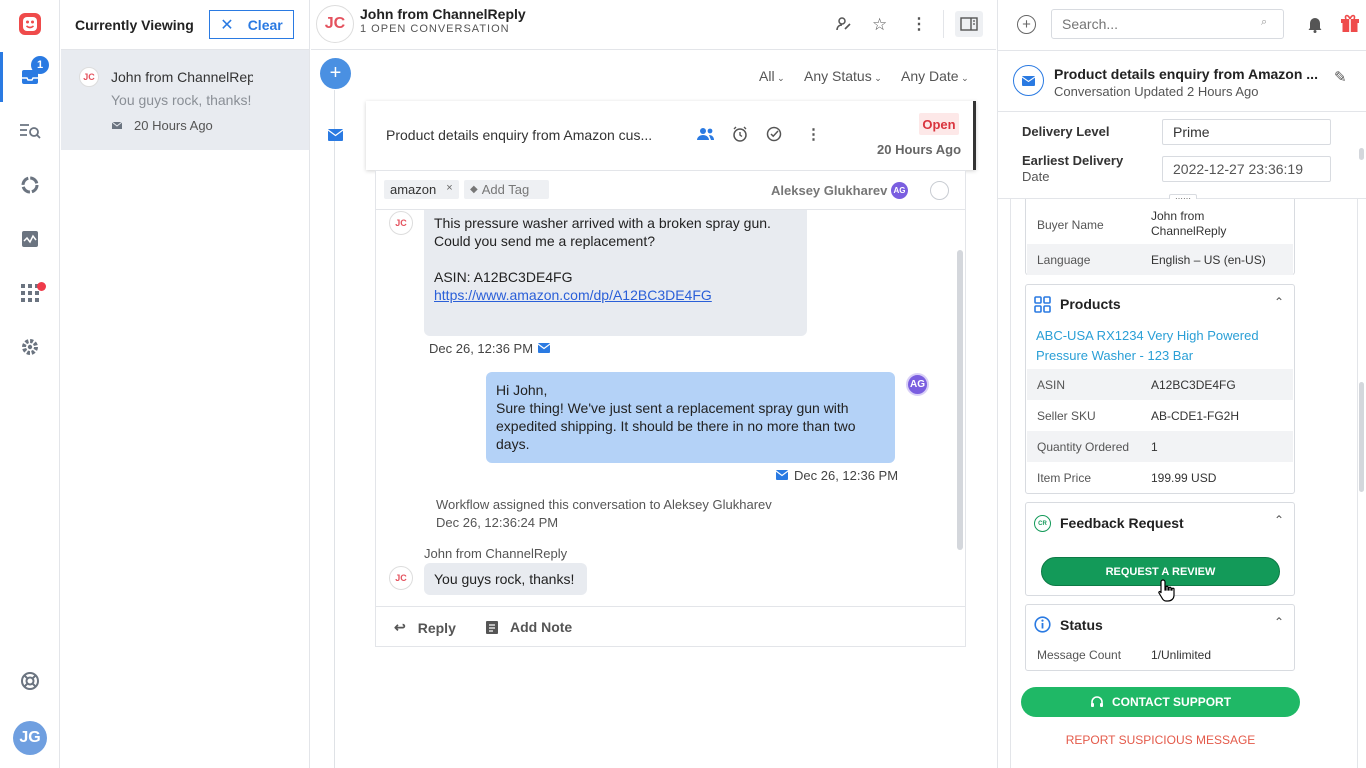  Describe the element at coordinates (615, 295) in the screenshot. I see `product-link: https://www.amazon.com/dp/A12BC3DE4FG` at that location.